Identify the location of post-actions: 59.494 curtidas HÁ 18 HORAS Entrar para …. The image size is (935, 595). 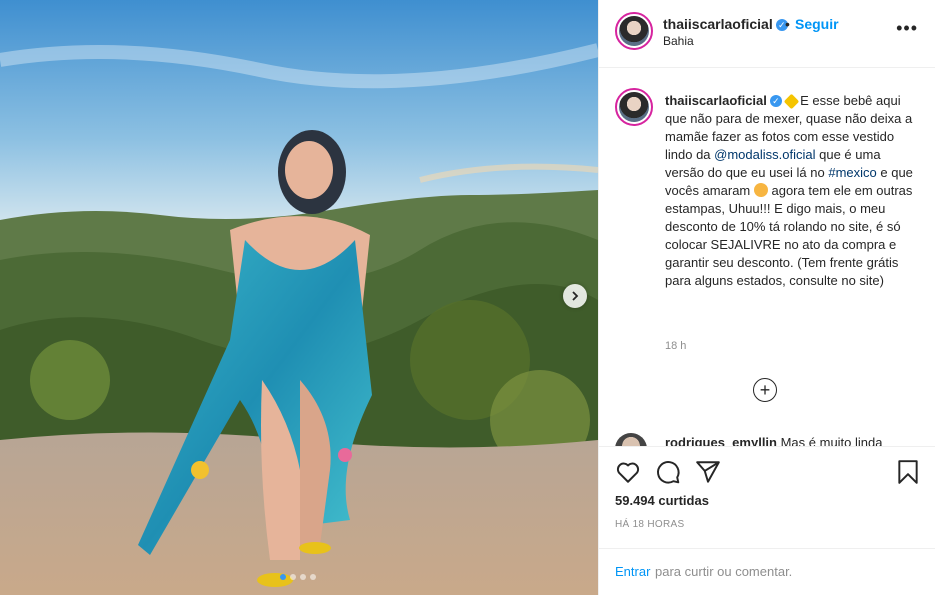
(767, 520).